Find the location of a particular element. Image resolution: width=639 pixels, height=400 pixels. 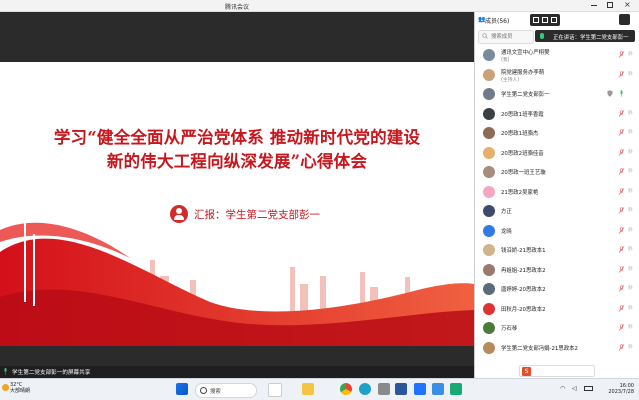

speaker-view-icon is located at coordinates (554, 20).